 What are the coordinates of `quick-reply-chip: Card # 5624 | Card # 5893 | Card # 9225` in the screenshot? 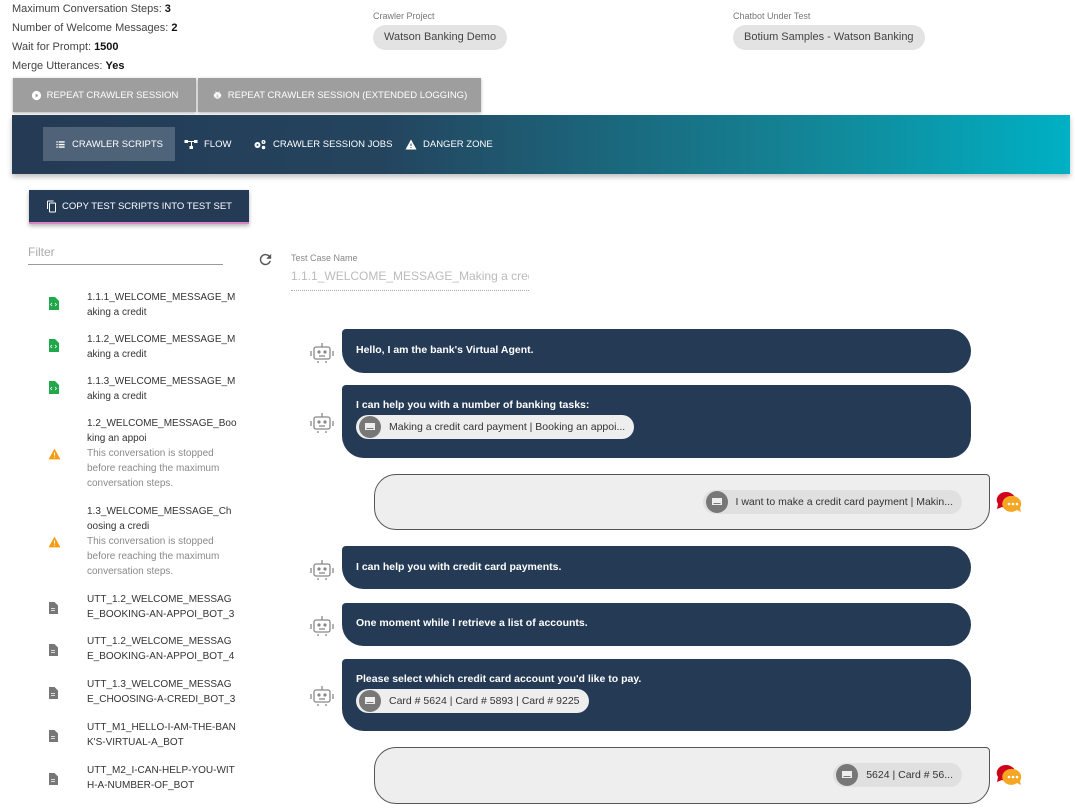 It's located at (472, 701).